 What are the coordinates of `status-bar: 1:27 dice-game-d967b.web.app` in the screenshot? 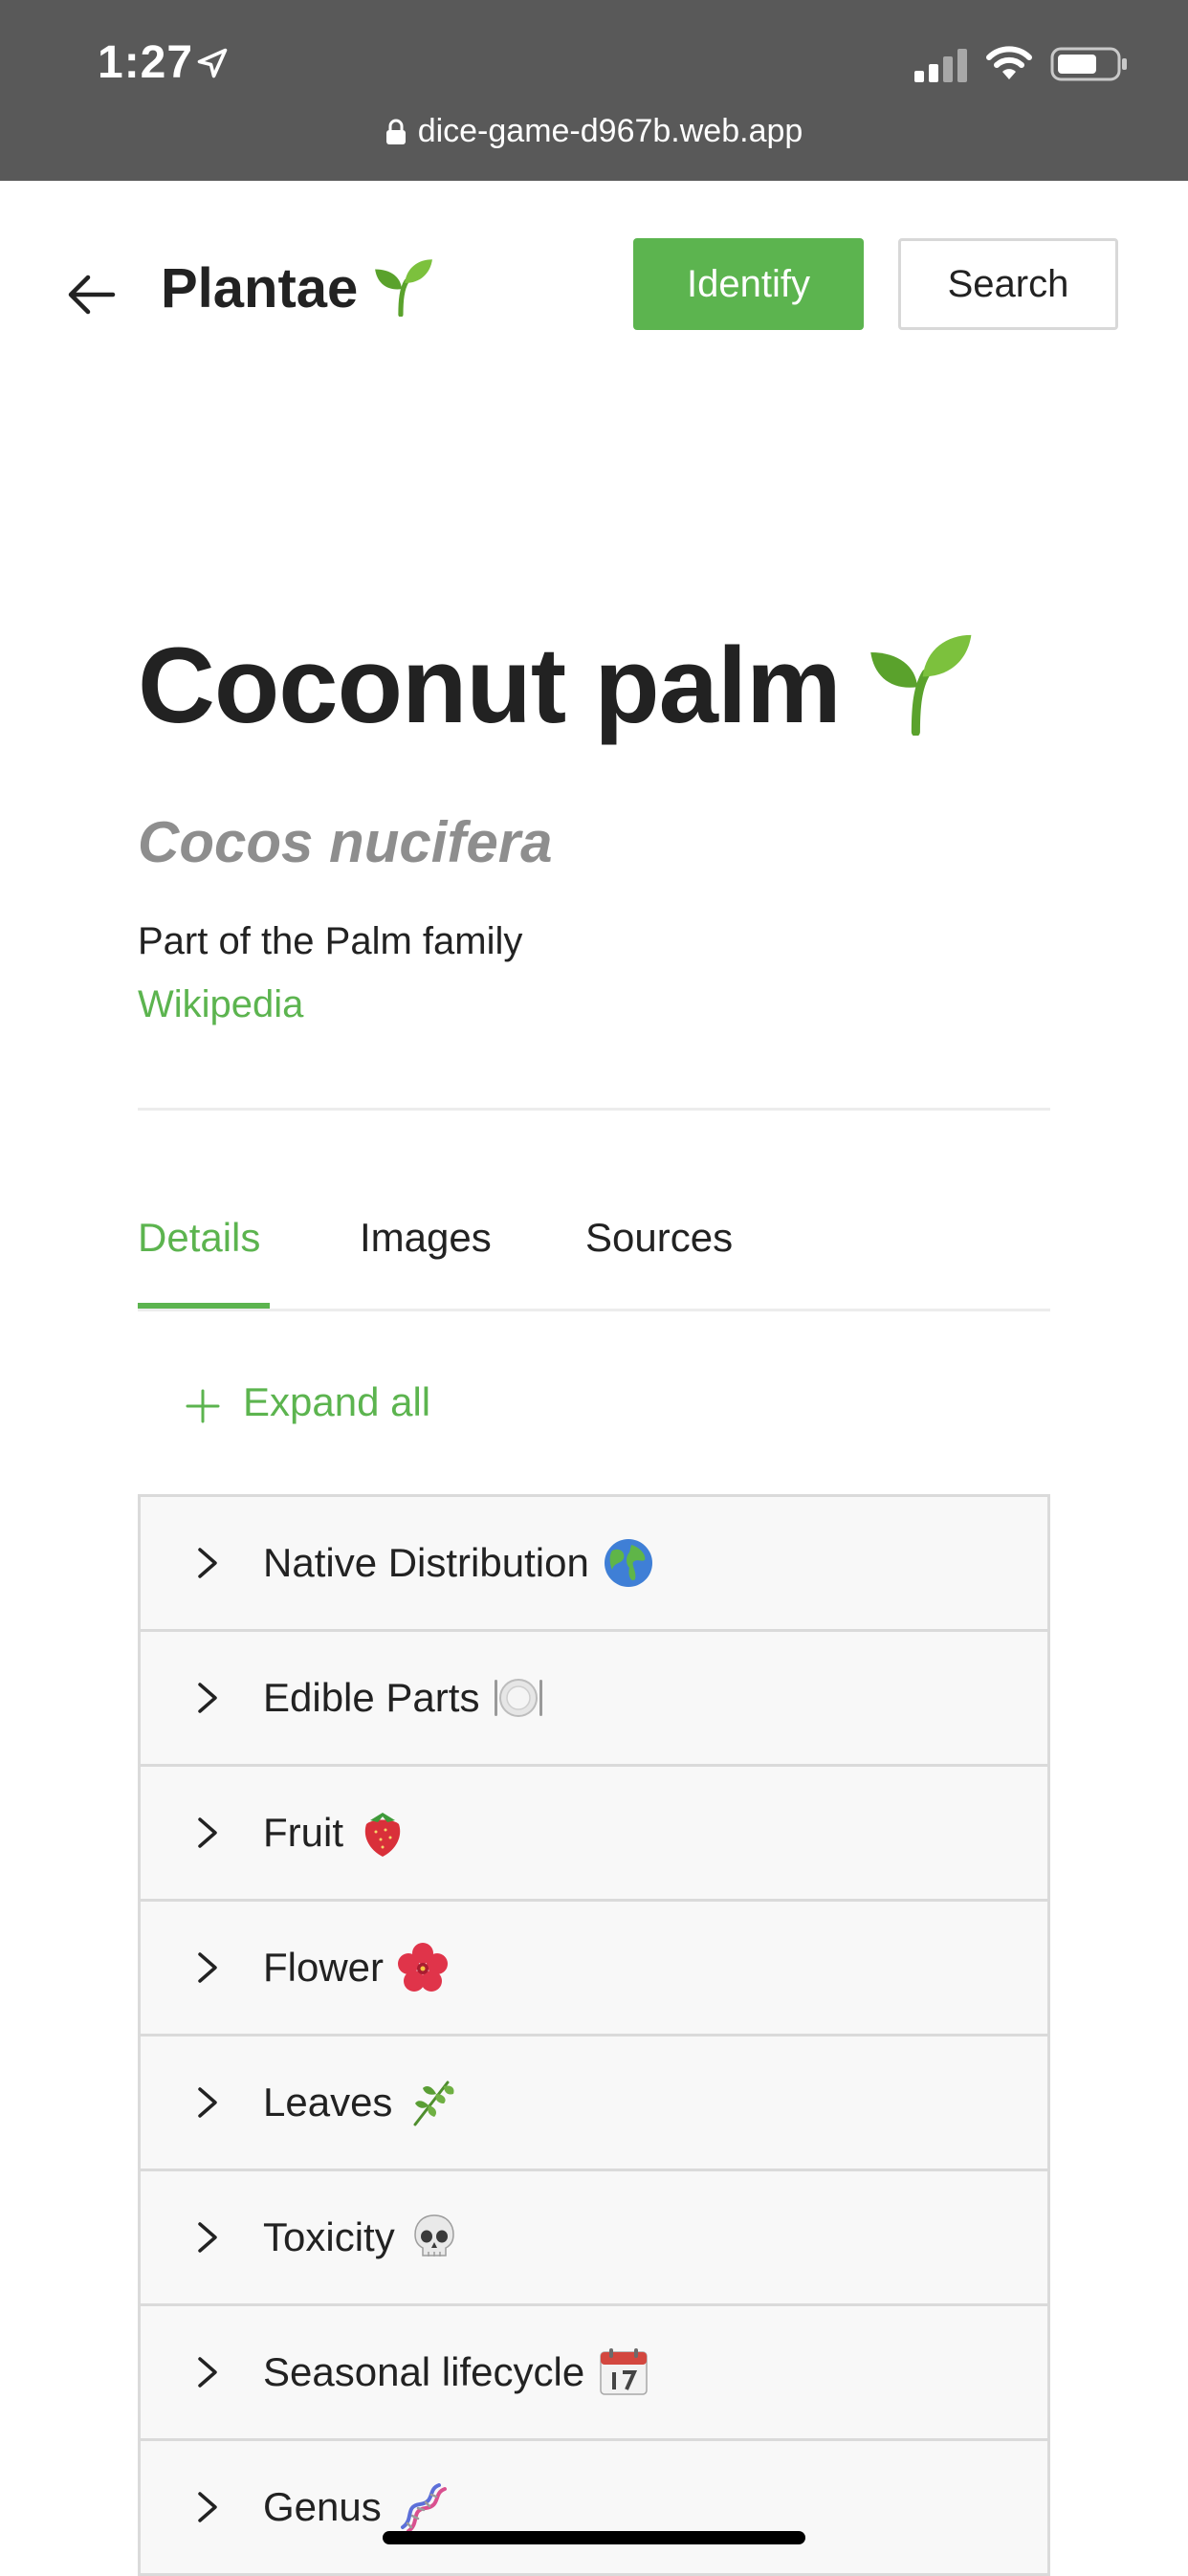 It's located at (594, 90).